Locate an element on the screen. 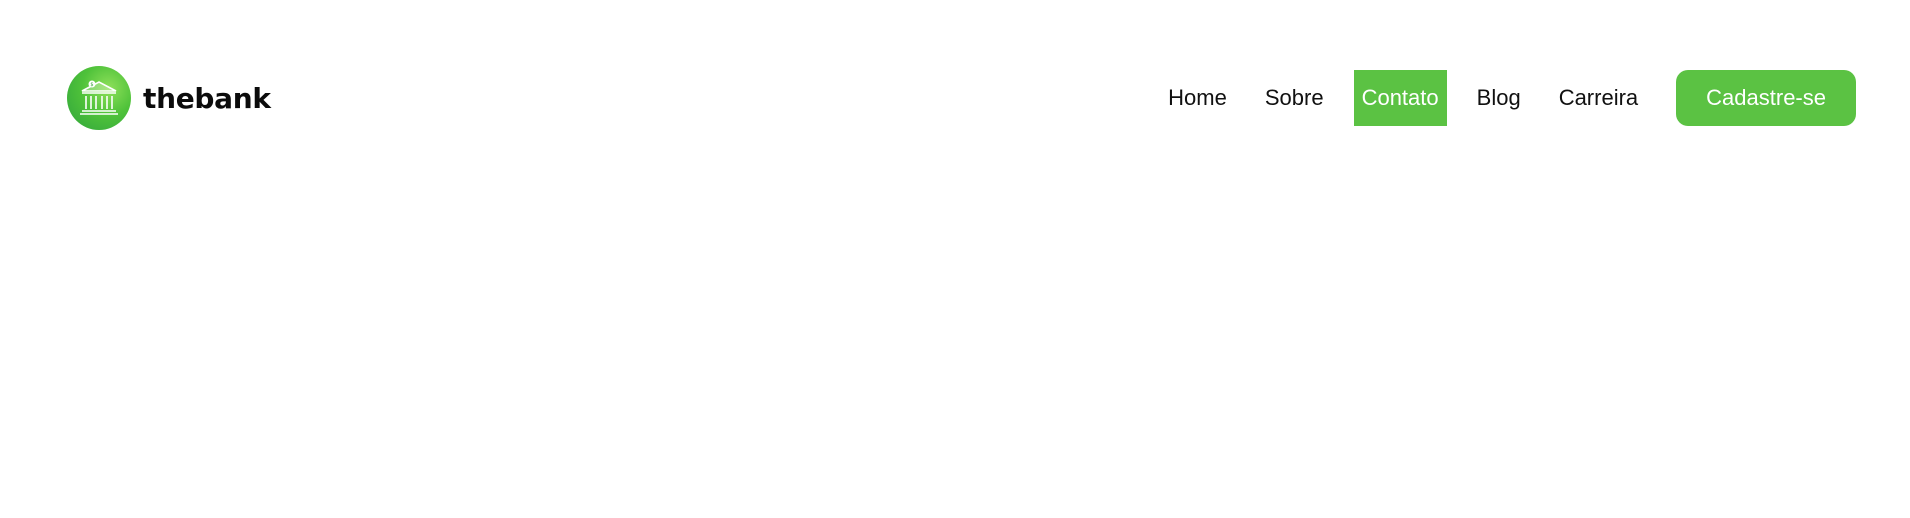  nav-item-carreira: Carreira is located at coordinates (1598, 98).